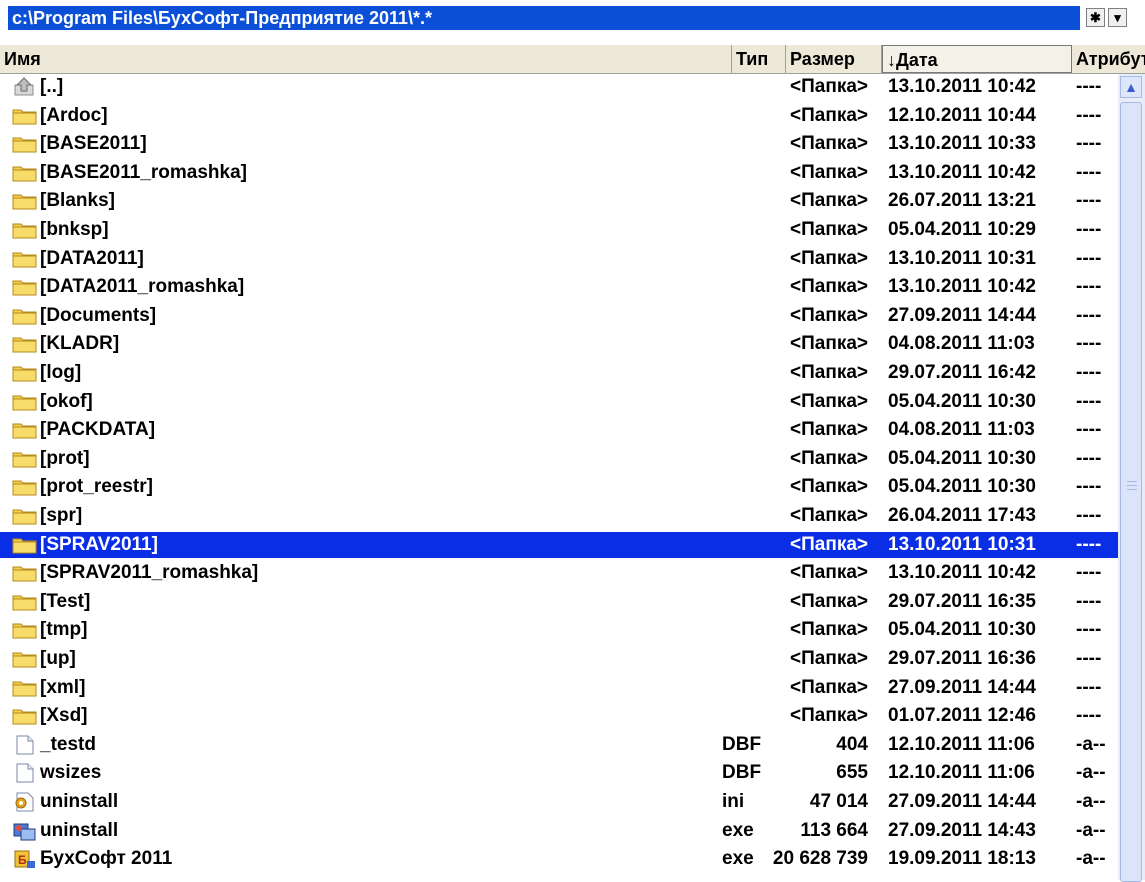 This screenshot has width=1145, height=882. I want to click on app-exe-icon: Б, so click(25, 859).